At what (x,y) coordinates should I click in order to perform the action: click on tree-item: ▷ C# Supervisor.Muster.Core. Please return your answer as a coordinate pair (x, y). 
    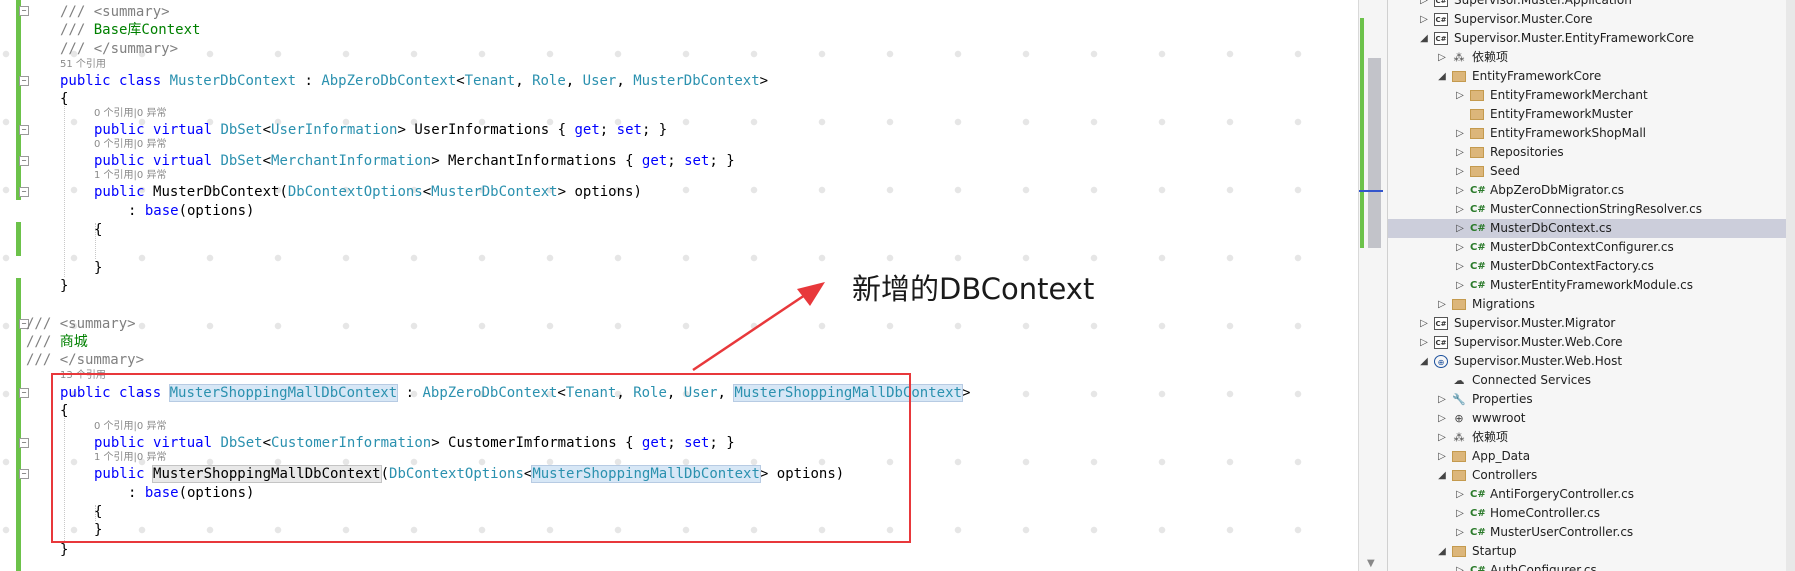
    Looking at the image, I should click on (1591, 19).